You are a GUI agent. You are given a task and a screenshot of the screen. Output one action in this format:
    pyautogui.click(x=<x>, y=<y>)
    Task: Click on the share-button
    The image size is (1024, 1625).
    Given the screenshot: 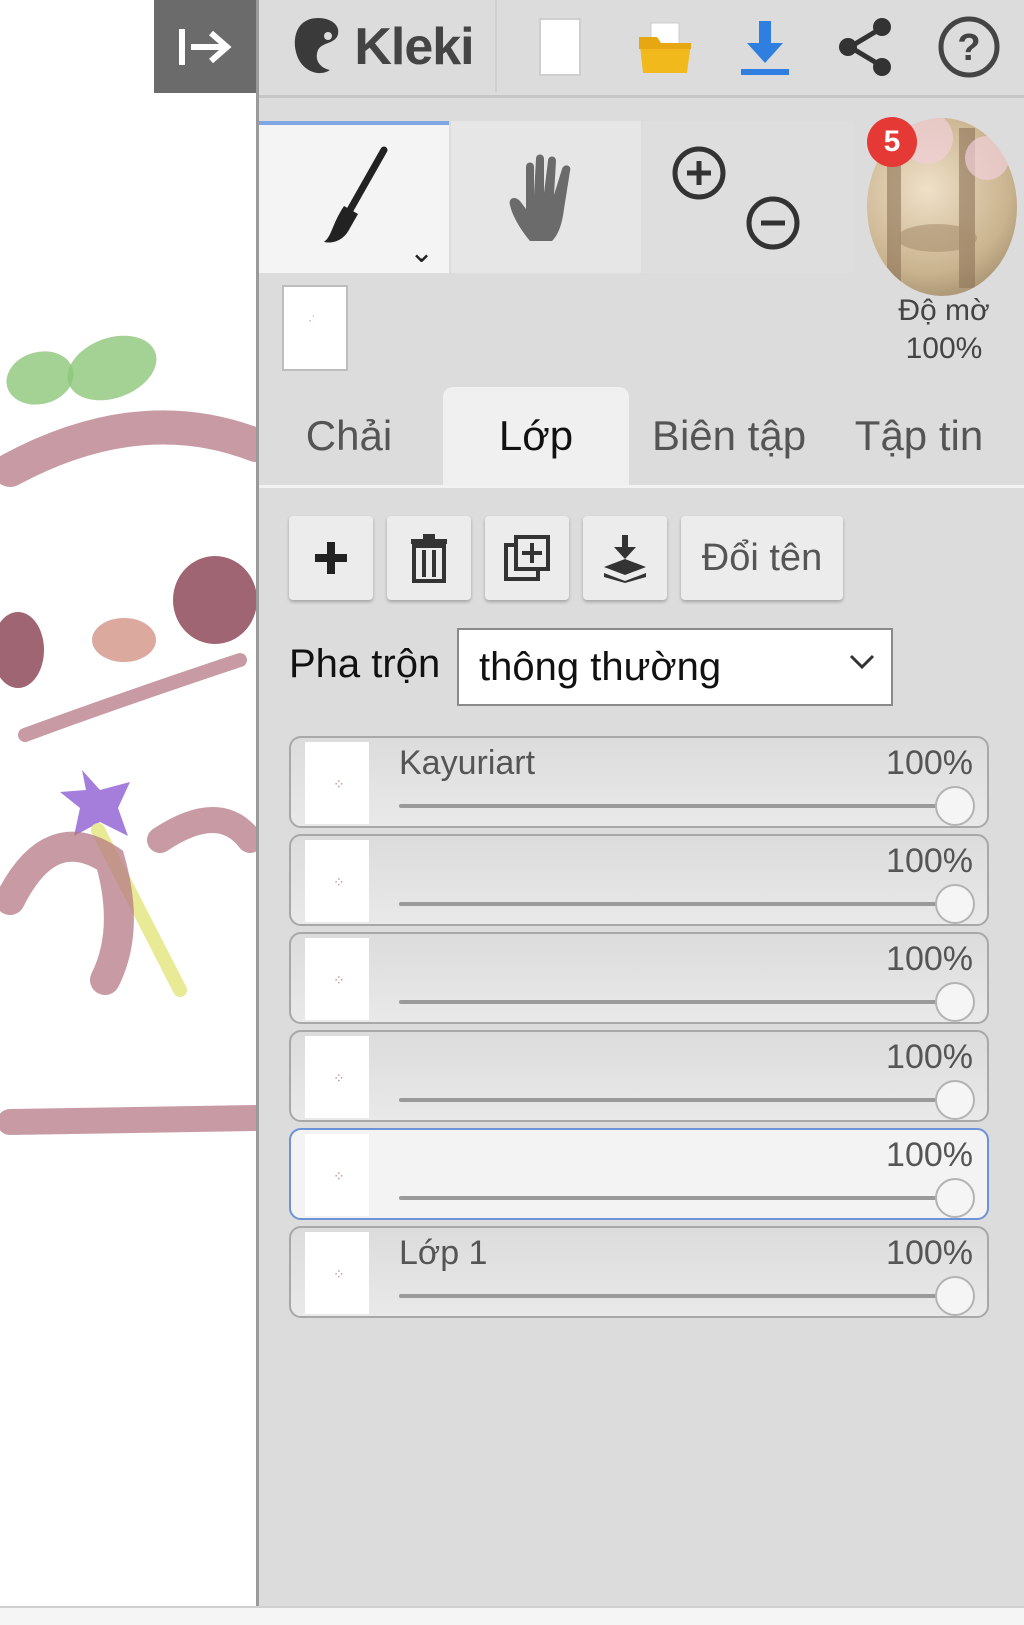 What is the action you would take?
    pyautogui.click(x=865, y=47)
    